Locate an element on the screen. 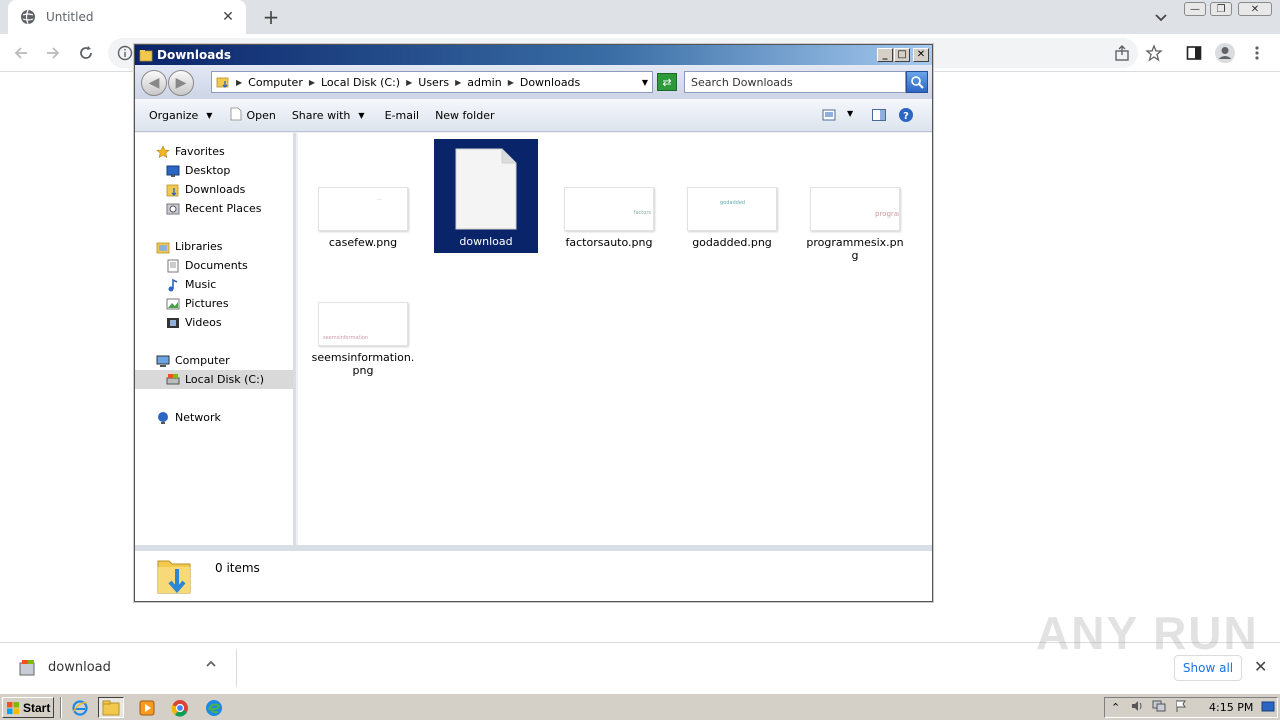  minimize-window-icon: — is located at coordinates (1195, 9).